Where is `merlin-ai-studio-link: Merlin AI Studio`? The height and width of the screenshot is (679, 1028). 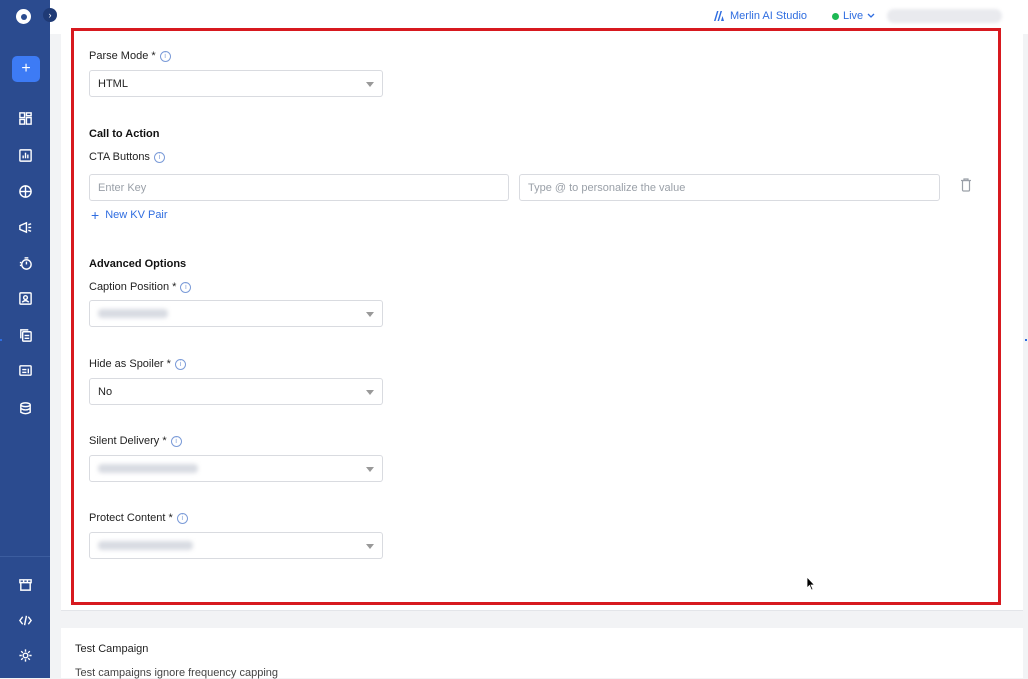 merlin-ai-studio-link: Merlin AI Studio is located at coordinates (760, 16).